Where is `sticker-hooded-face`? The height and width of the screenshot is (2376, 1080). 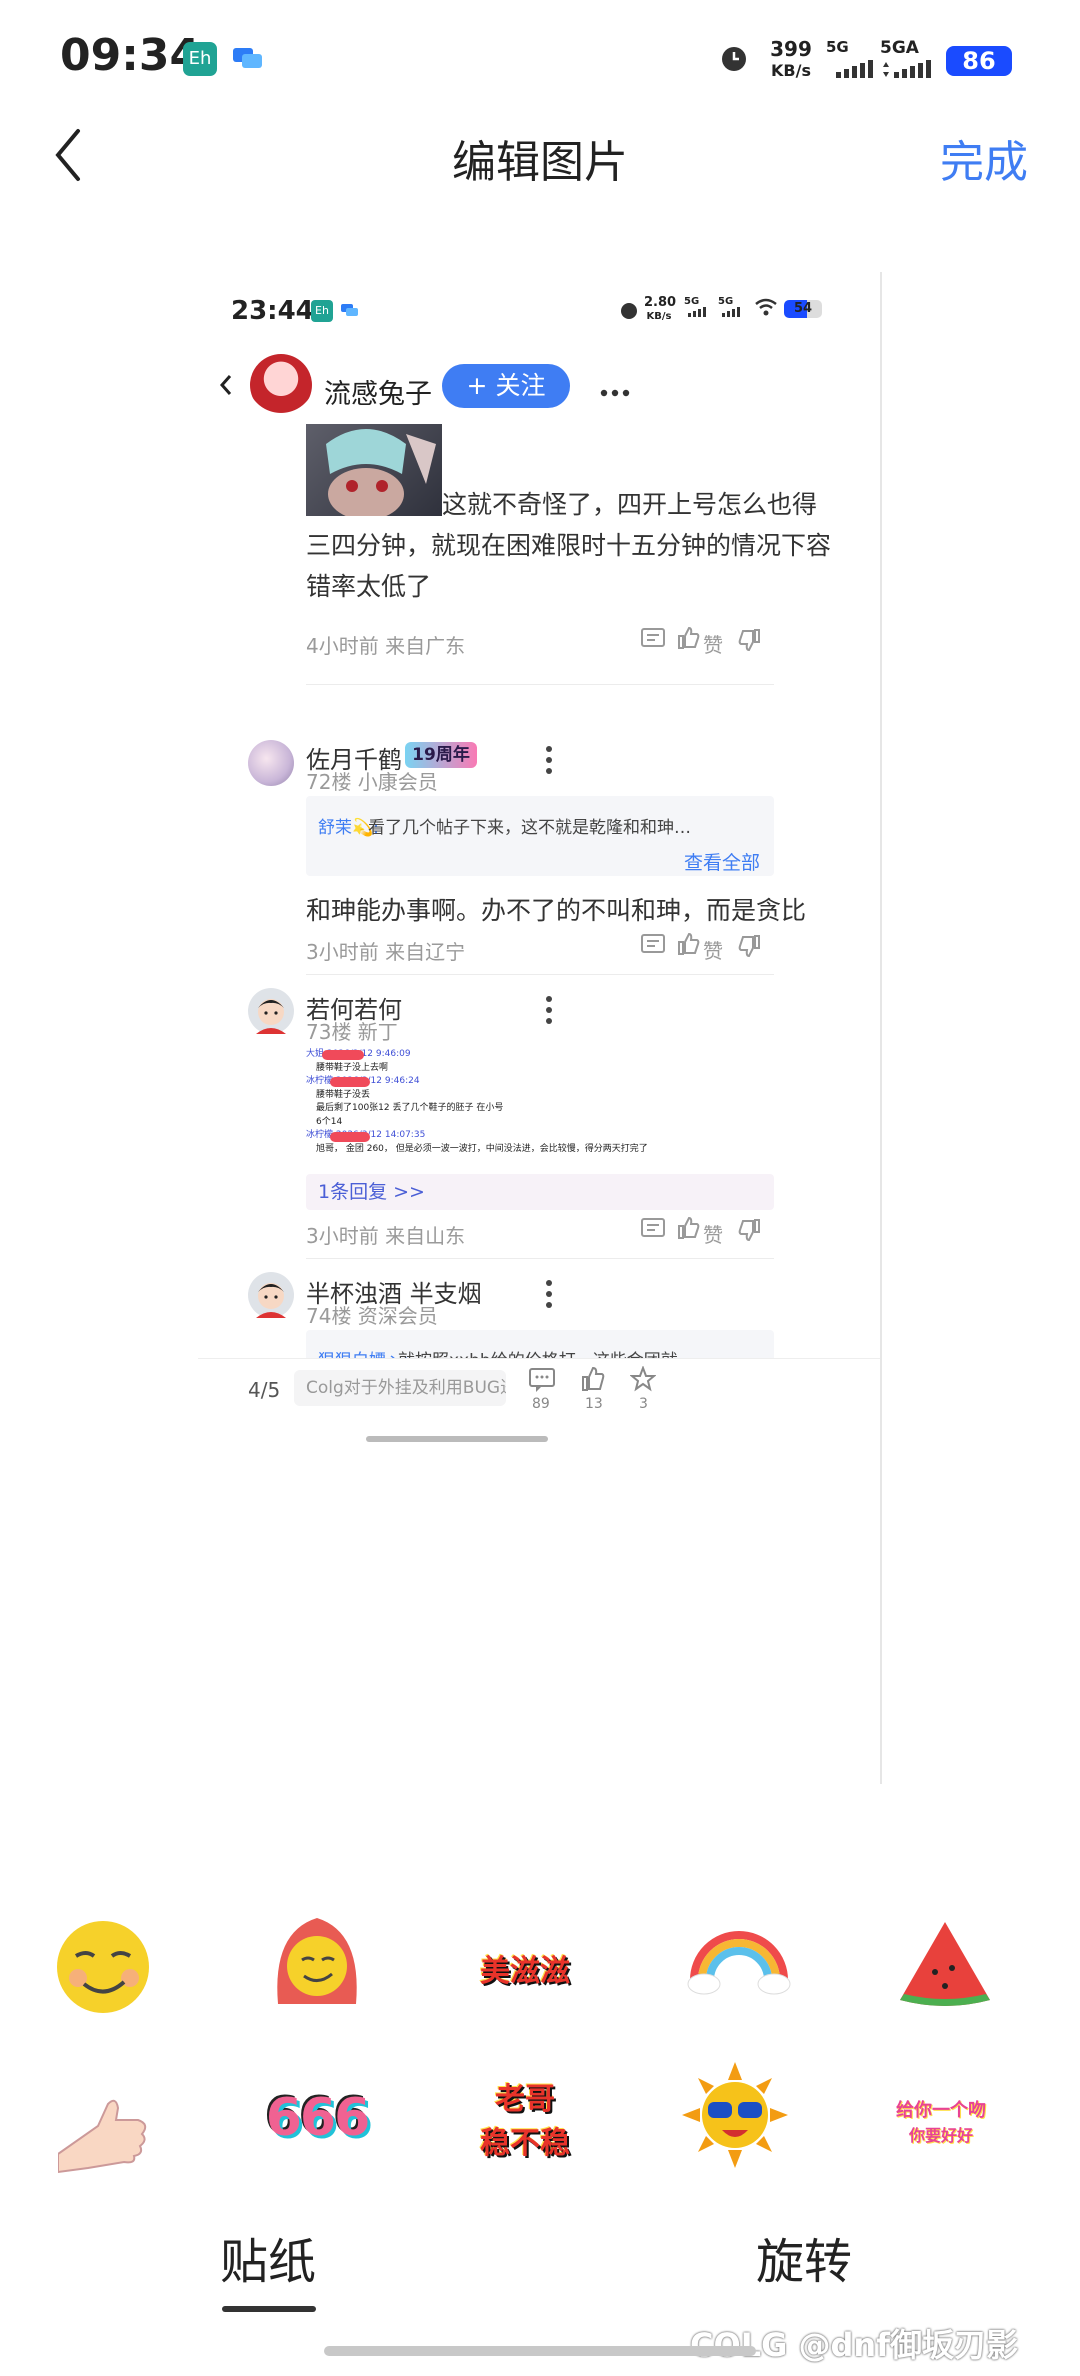
sticker-hooded-face is located at coordinates (317, 1963).